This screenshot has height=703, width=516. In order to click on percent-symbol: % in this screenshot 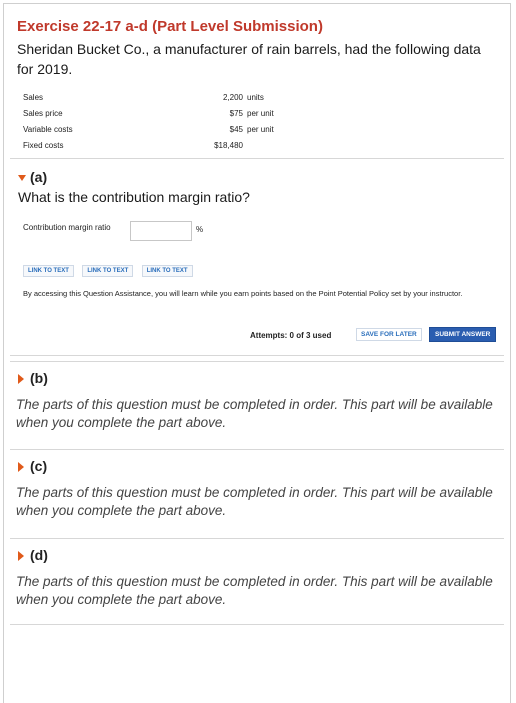, I will do `click(200, 229)`.